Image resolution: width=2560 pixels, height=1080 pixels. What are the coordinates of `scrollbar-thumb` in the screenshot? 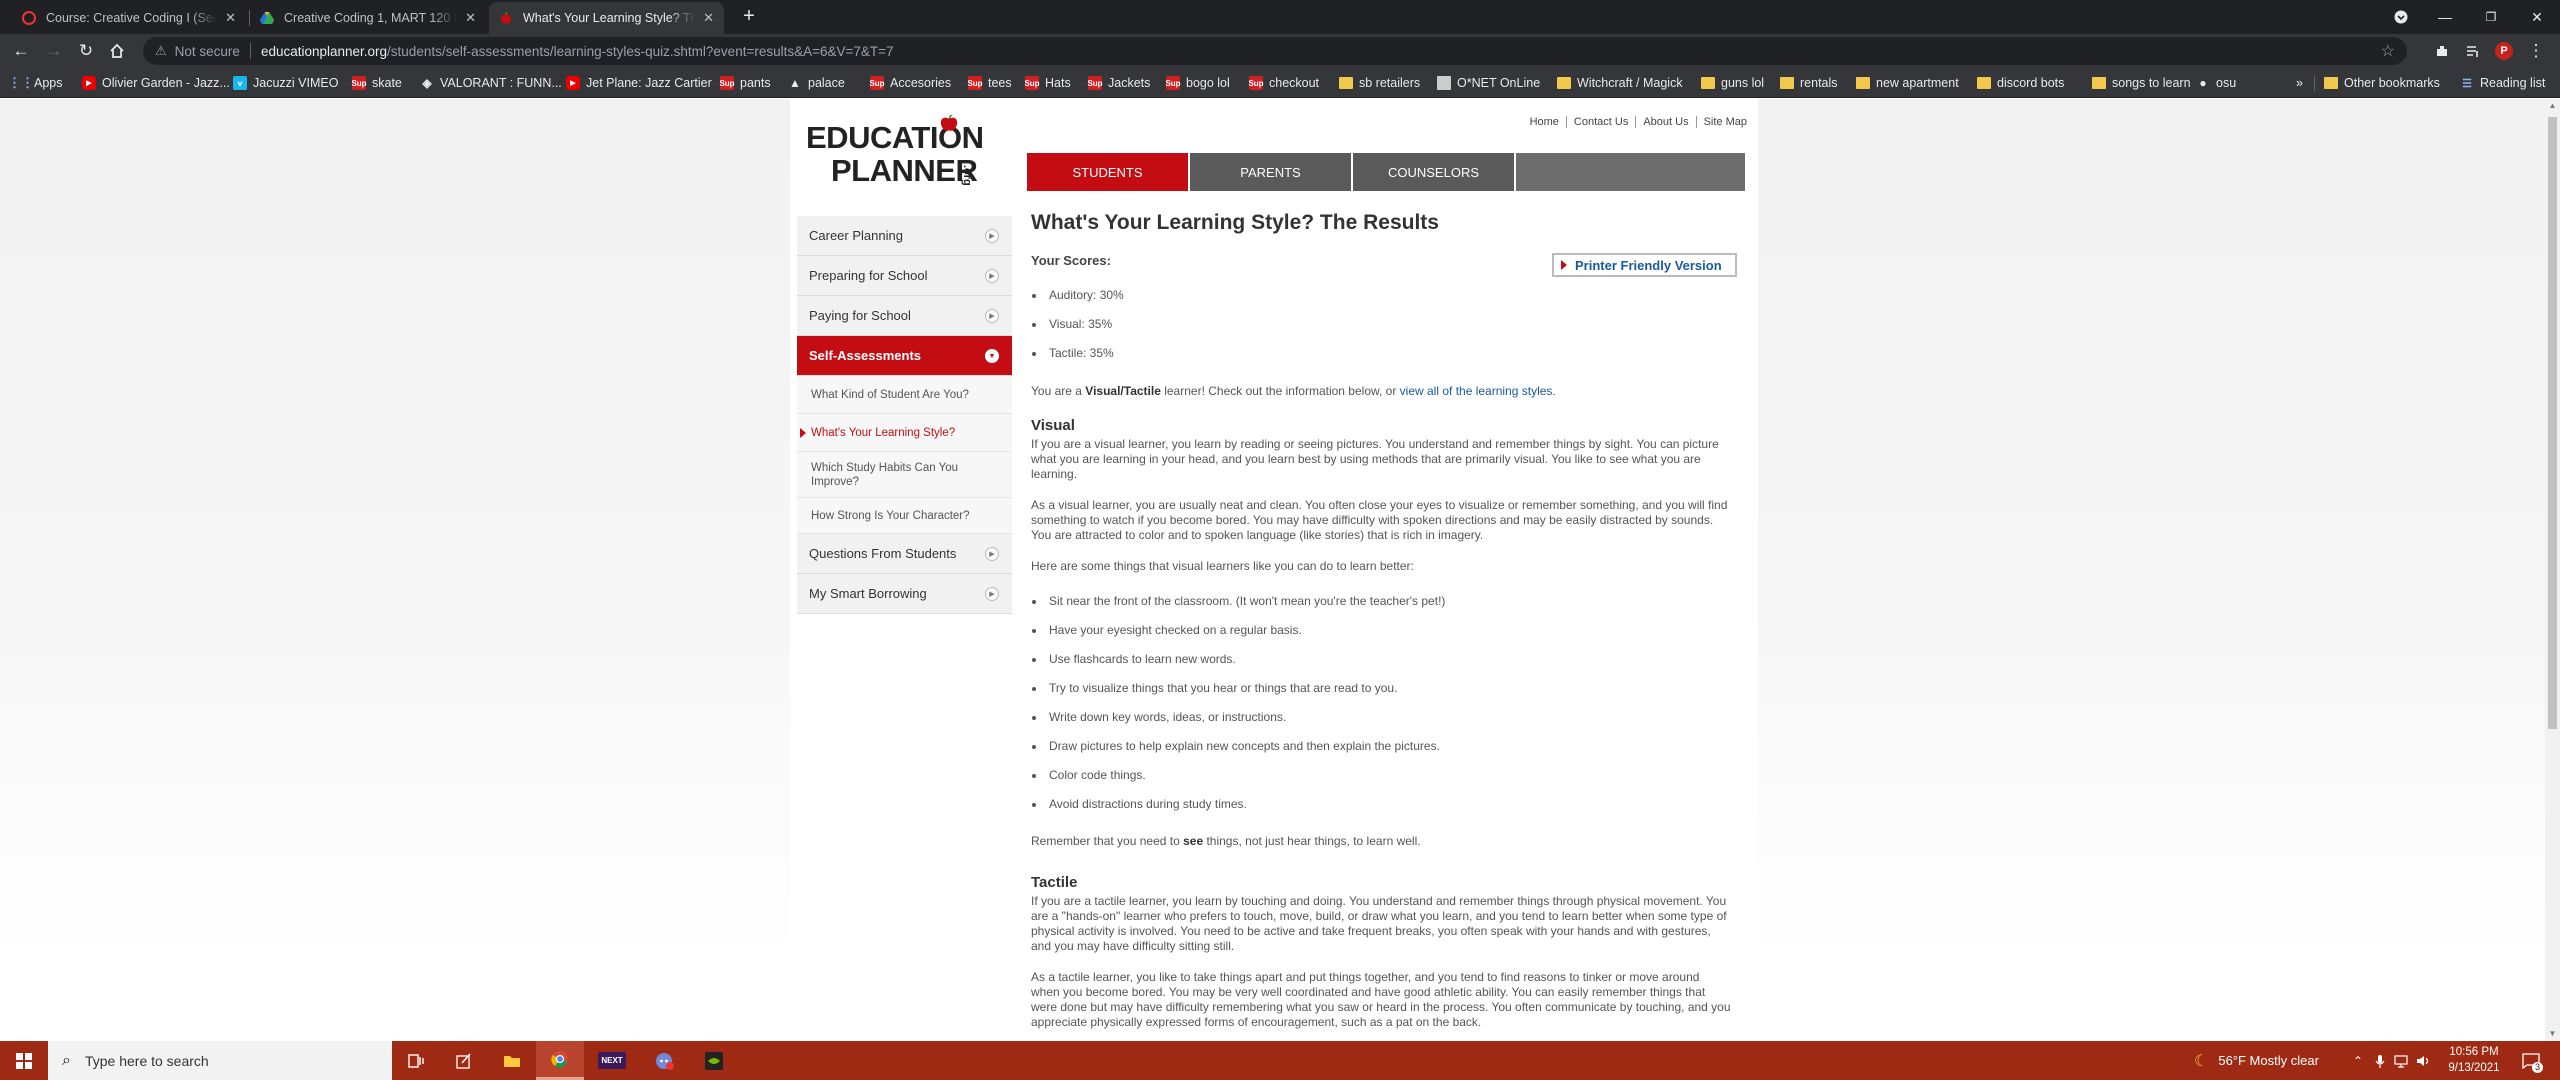 It's located at (2552, 423).